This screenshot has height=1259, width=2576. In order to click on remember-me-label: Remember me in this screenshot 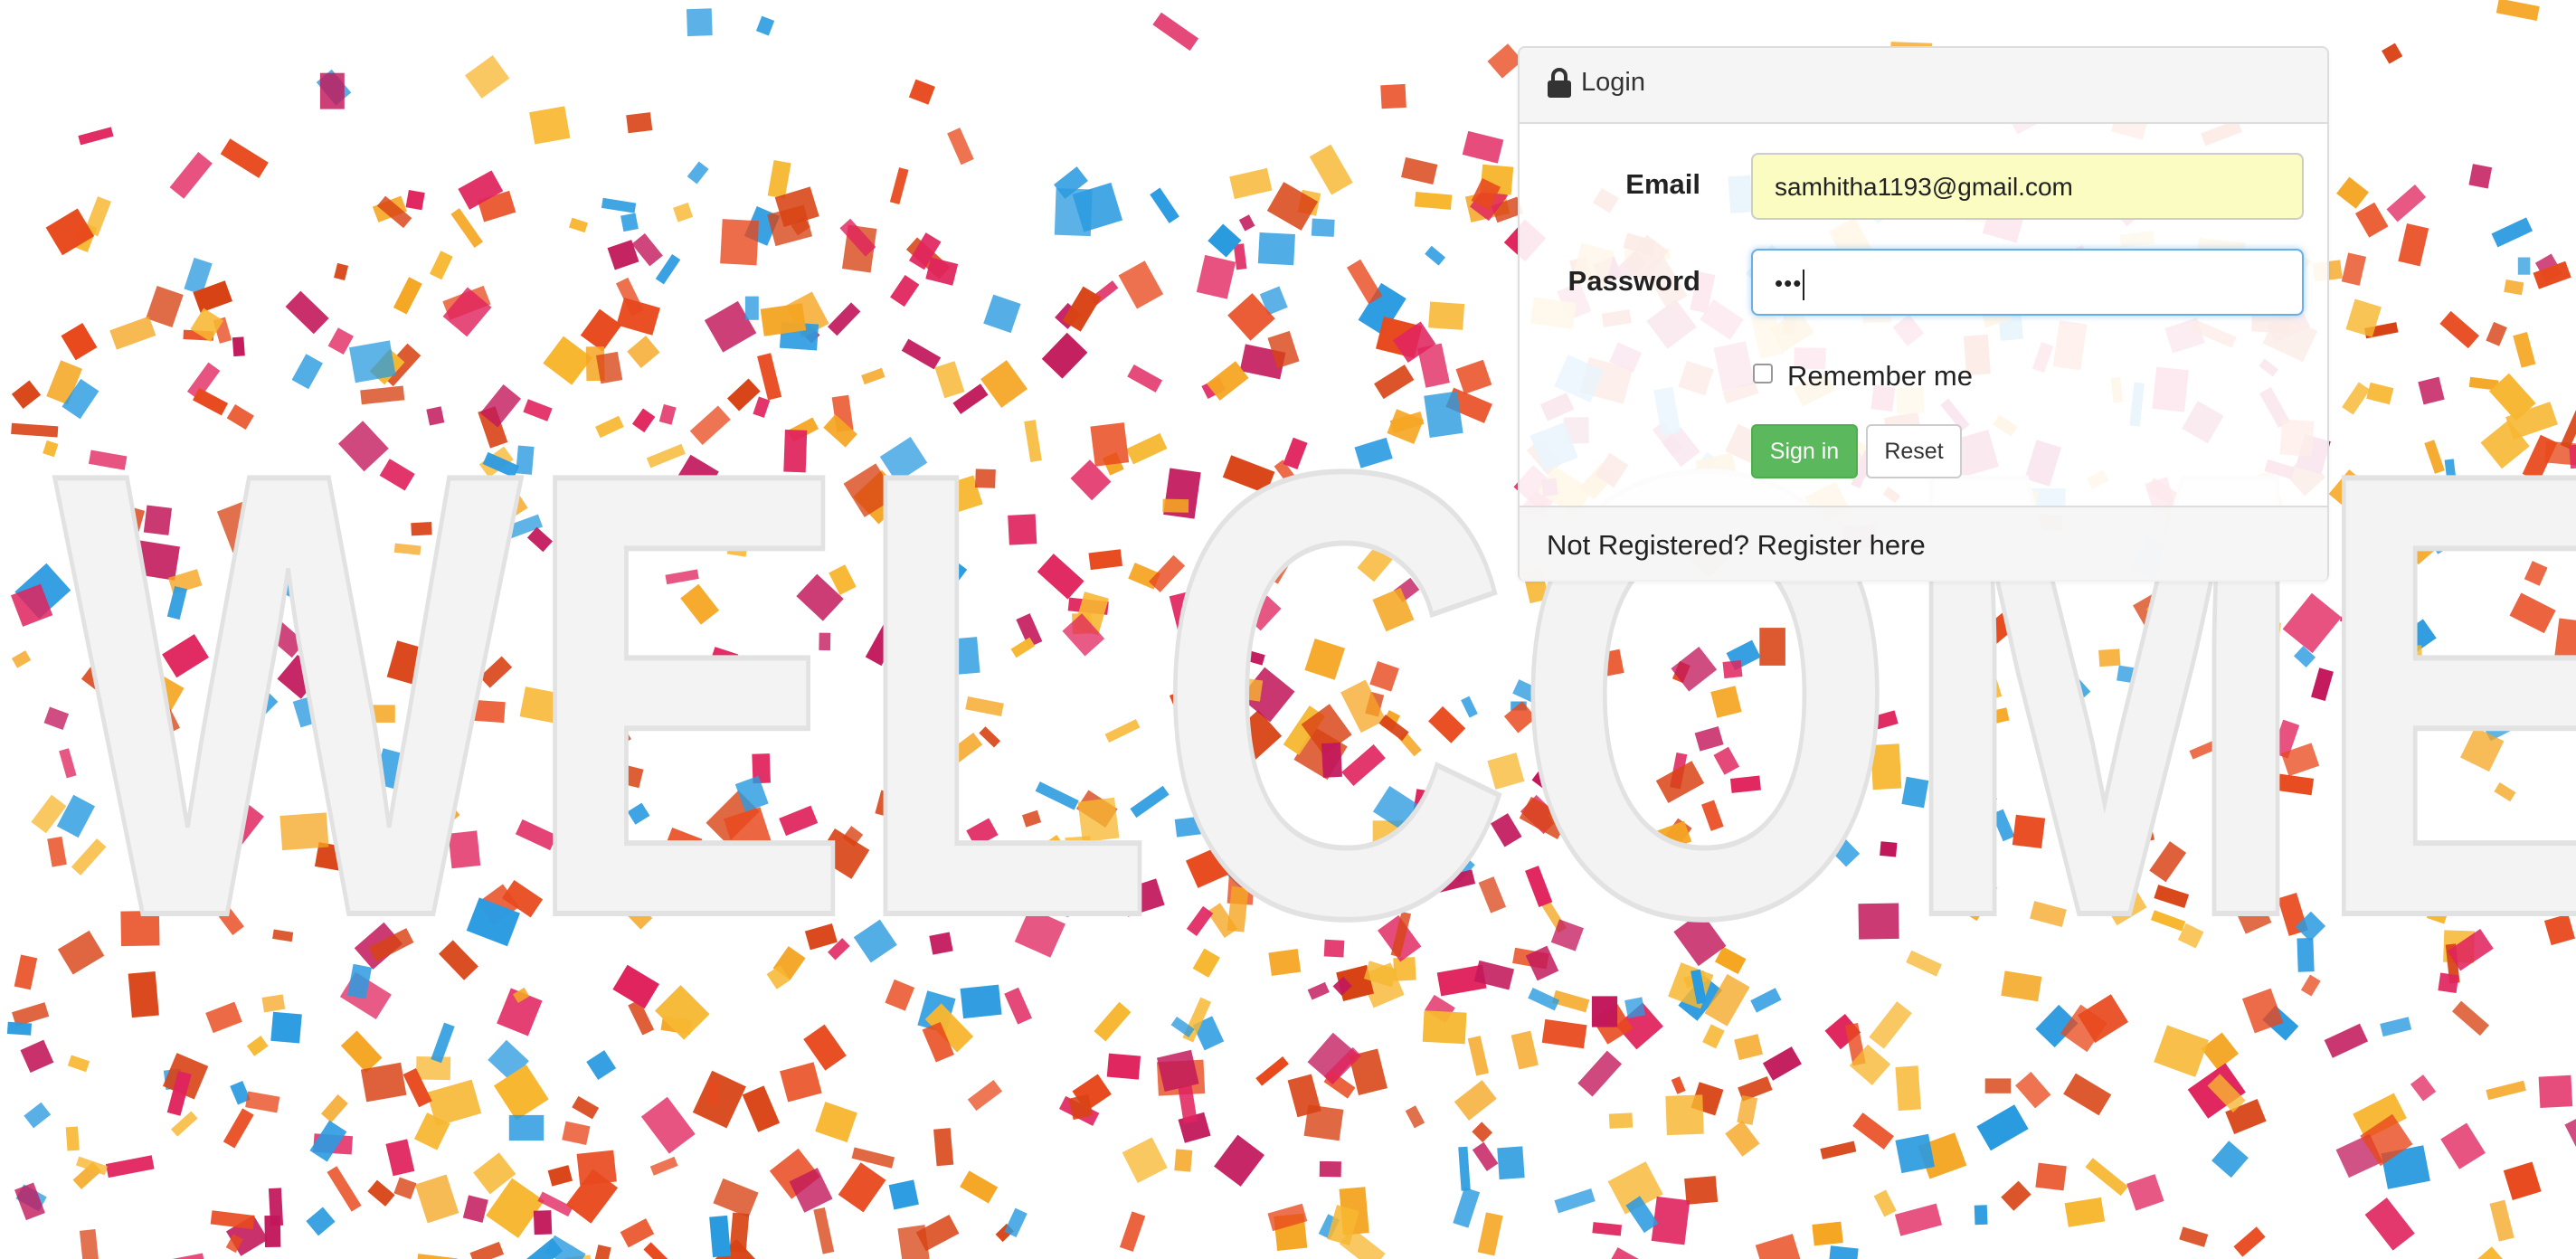, I will do `click(1880, 376)`.